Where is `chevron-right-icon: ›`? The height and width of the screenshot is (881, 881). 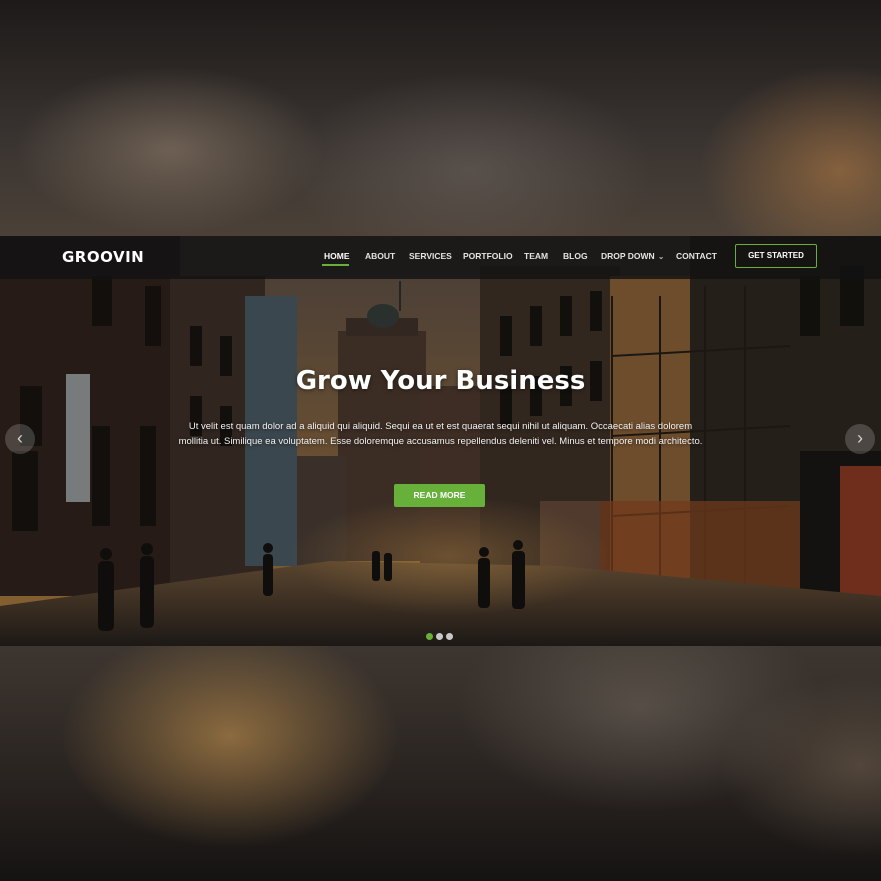
chevron-right-icon: › is located at coordinates (860, 438).